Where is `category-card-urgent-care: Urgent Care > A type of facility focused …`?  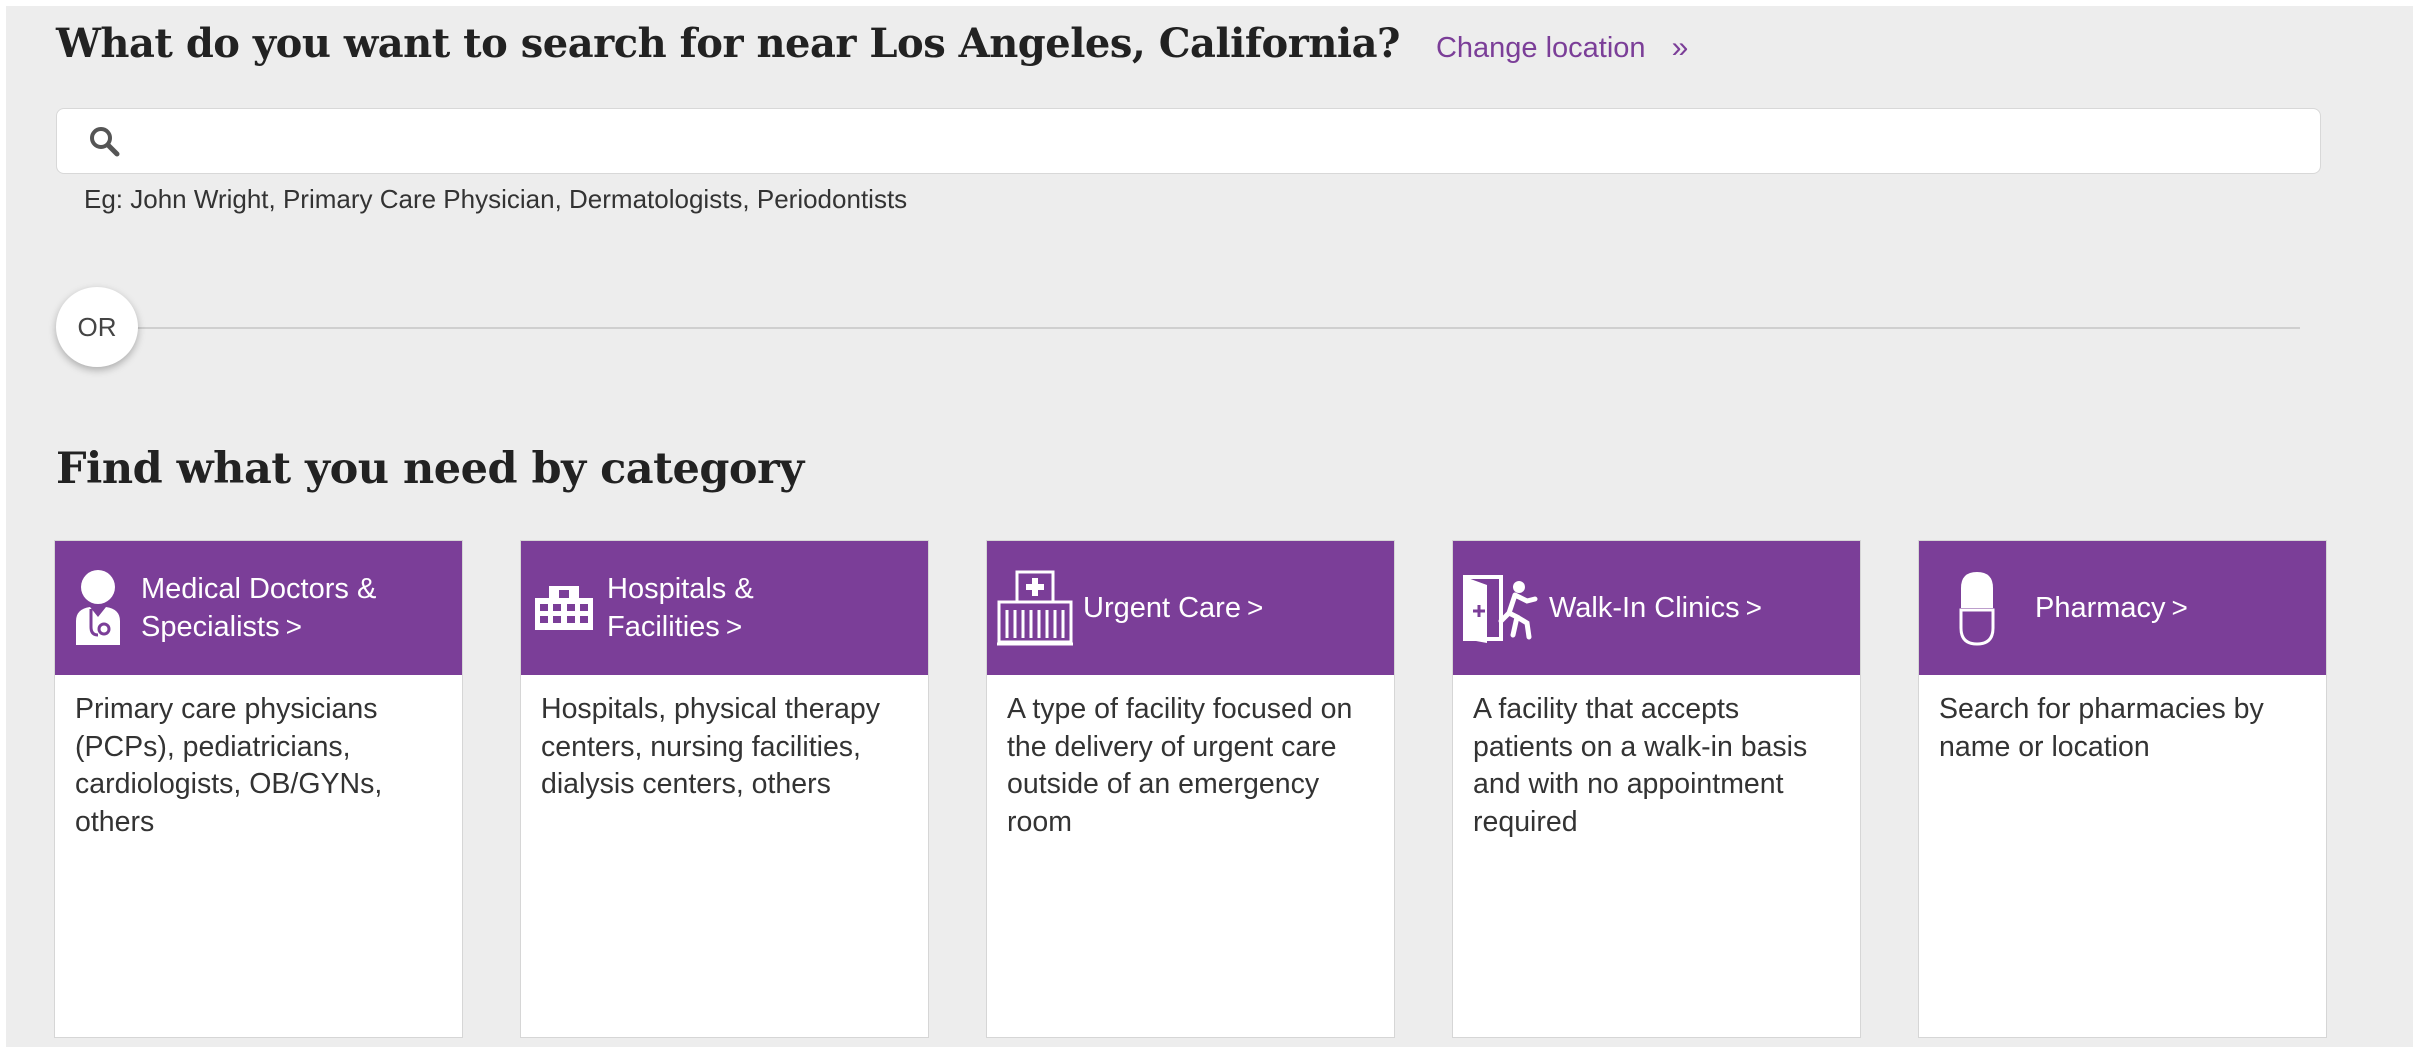
category-card-urgent-care: Urgent Care > A type of facility focused … is located at coordinates (1190, 789).